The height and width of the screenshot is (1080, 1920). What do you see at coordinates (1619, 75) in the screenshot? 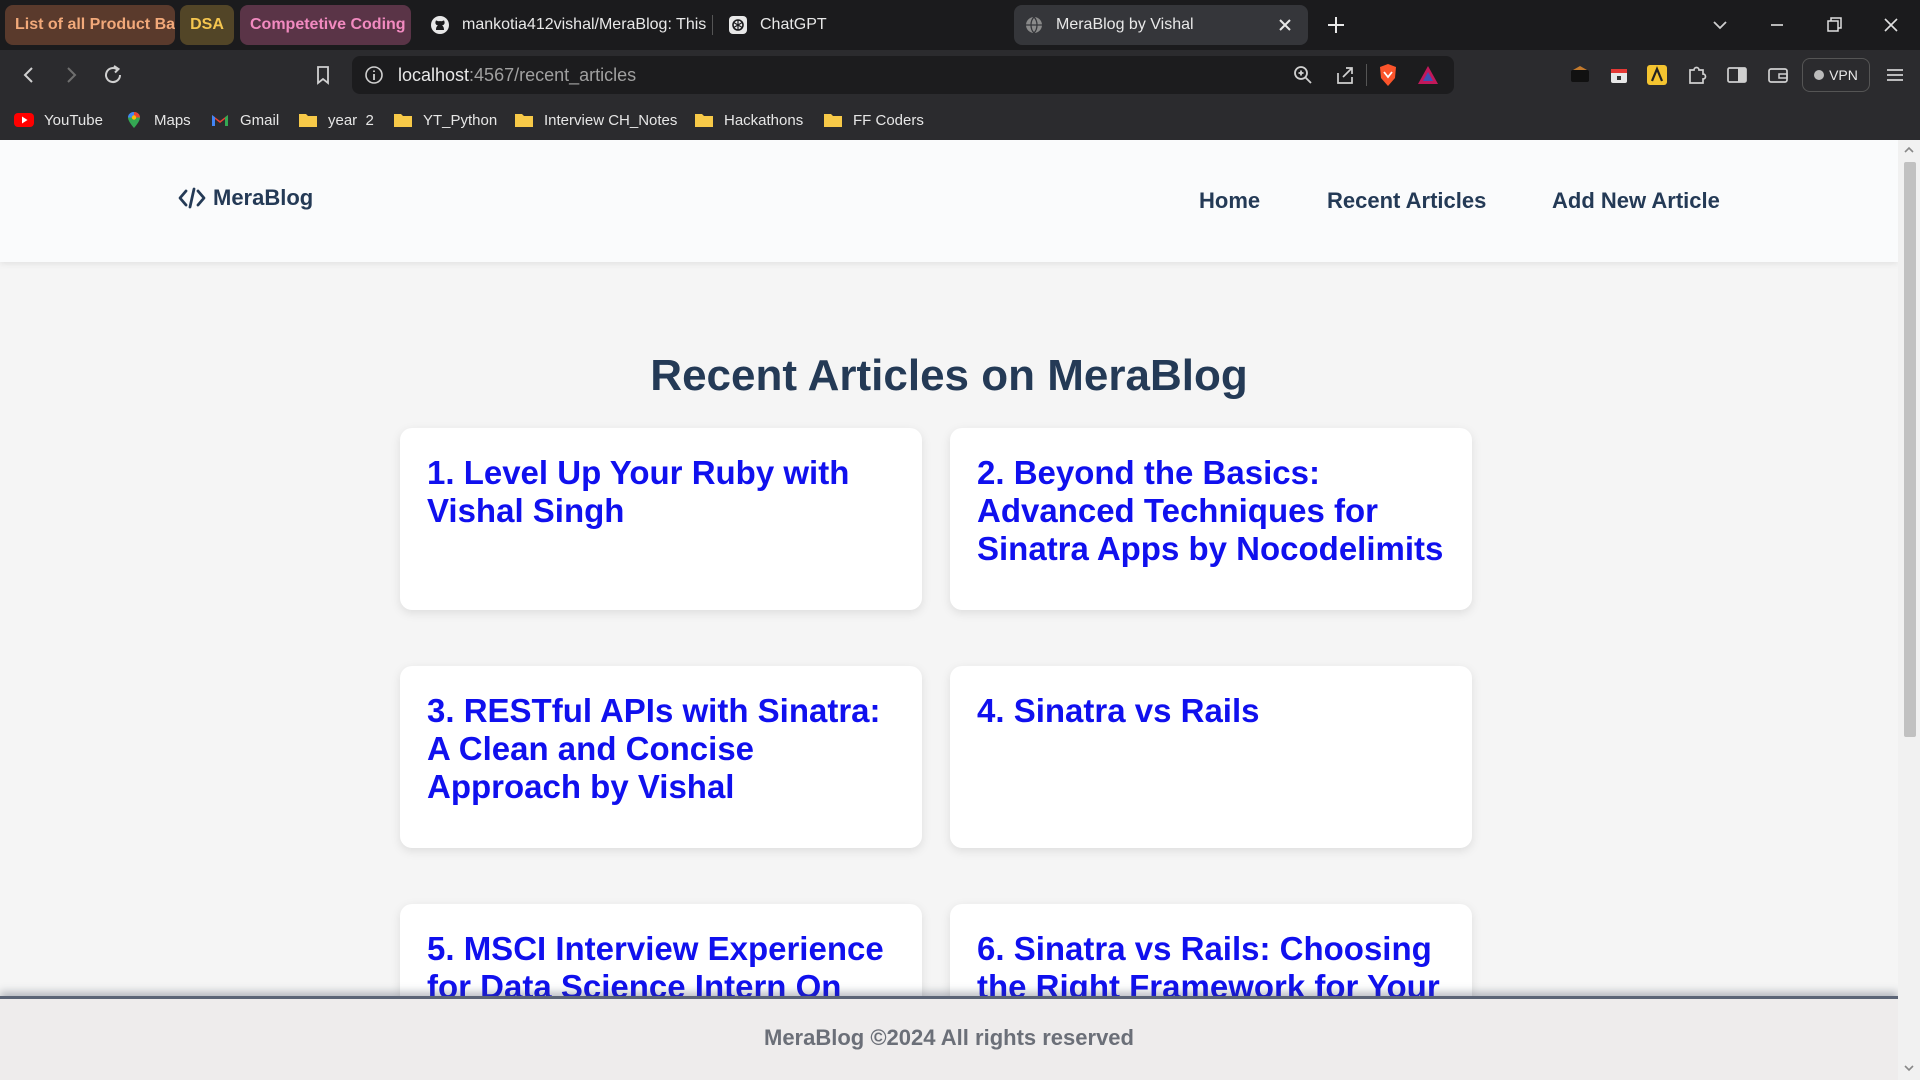
I see `calendar-icon` at bounding box center [1619, 75].